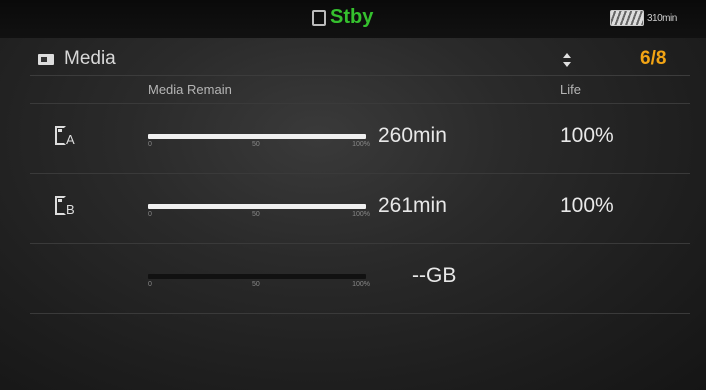 The width and height of the screenshot is (706, 390). Describe the element at coordinates (90, 58) in the screenshot. I see `page-title: Media` at that location.